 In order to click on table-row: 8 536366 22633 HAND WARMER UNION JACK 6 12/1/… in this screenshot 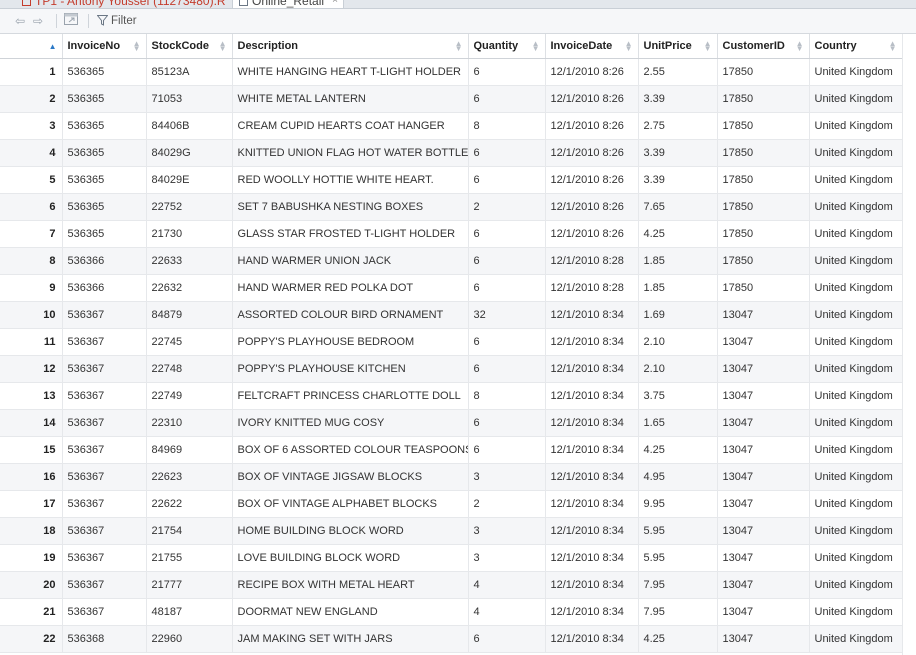, I will do `click(451, 261)`.